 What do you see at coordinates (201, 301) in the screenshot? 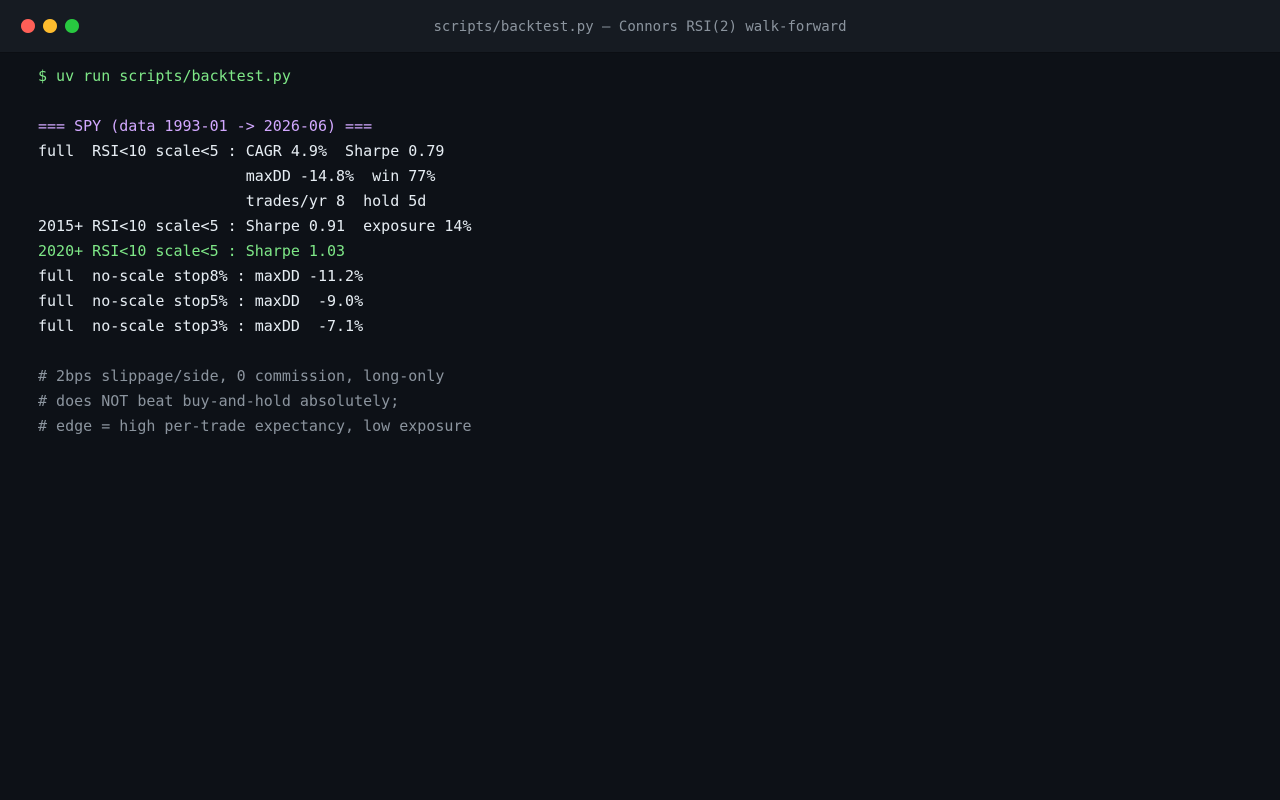
I see `output-line: full no-scale stop5% : maxDD -9.0%` at bounding box center [201, 301].